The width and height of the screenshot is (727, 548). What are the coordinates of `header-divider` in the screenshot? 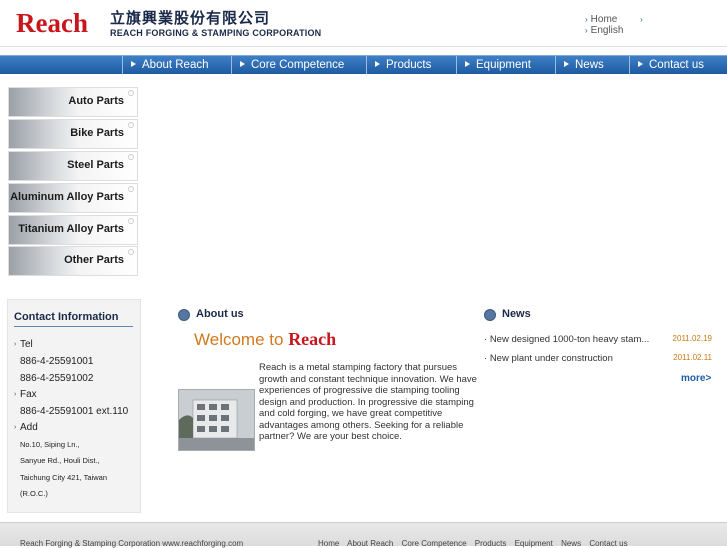 It's located at (363, 46).